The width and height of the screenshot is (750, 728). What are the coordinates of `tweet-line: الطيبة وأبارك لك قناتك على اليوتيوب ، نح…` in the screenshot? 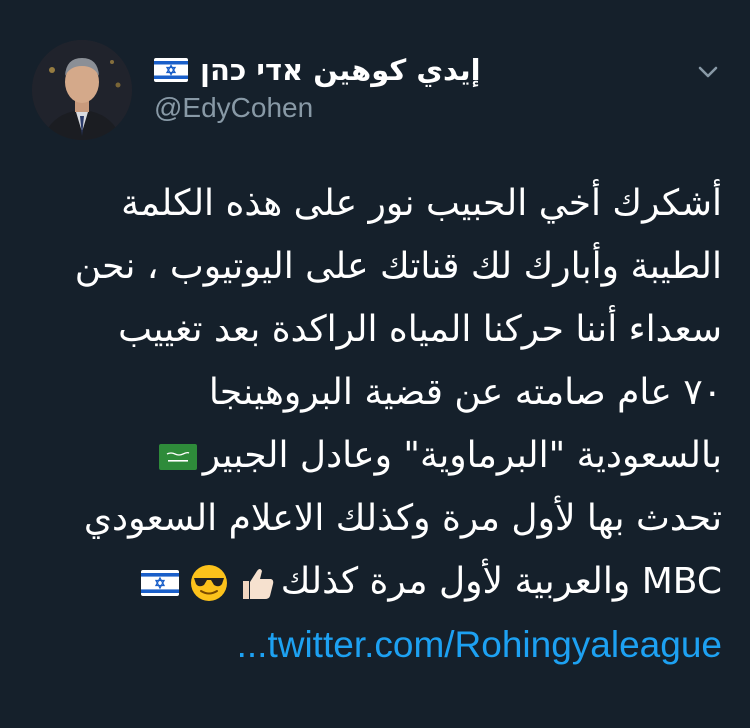 It's located at (398, 266).